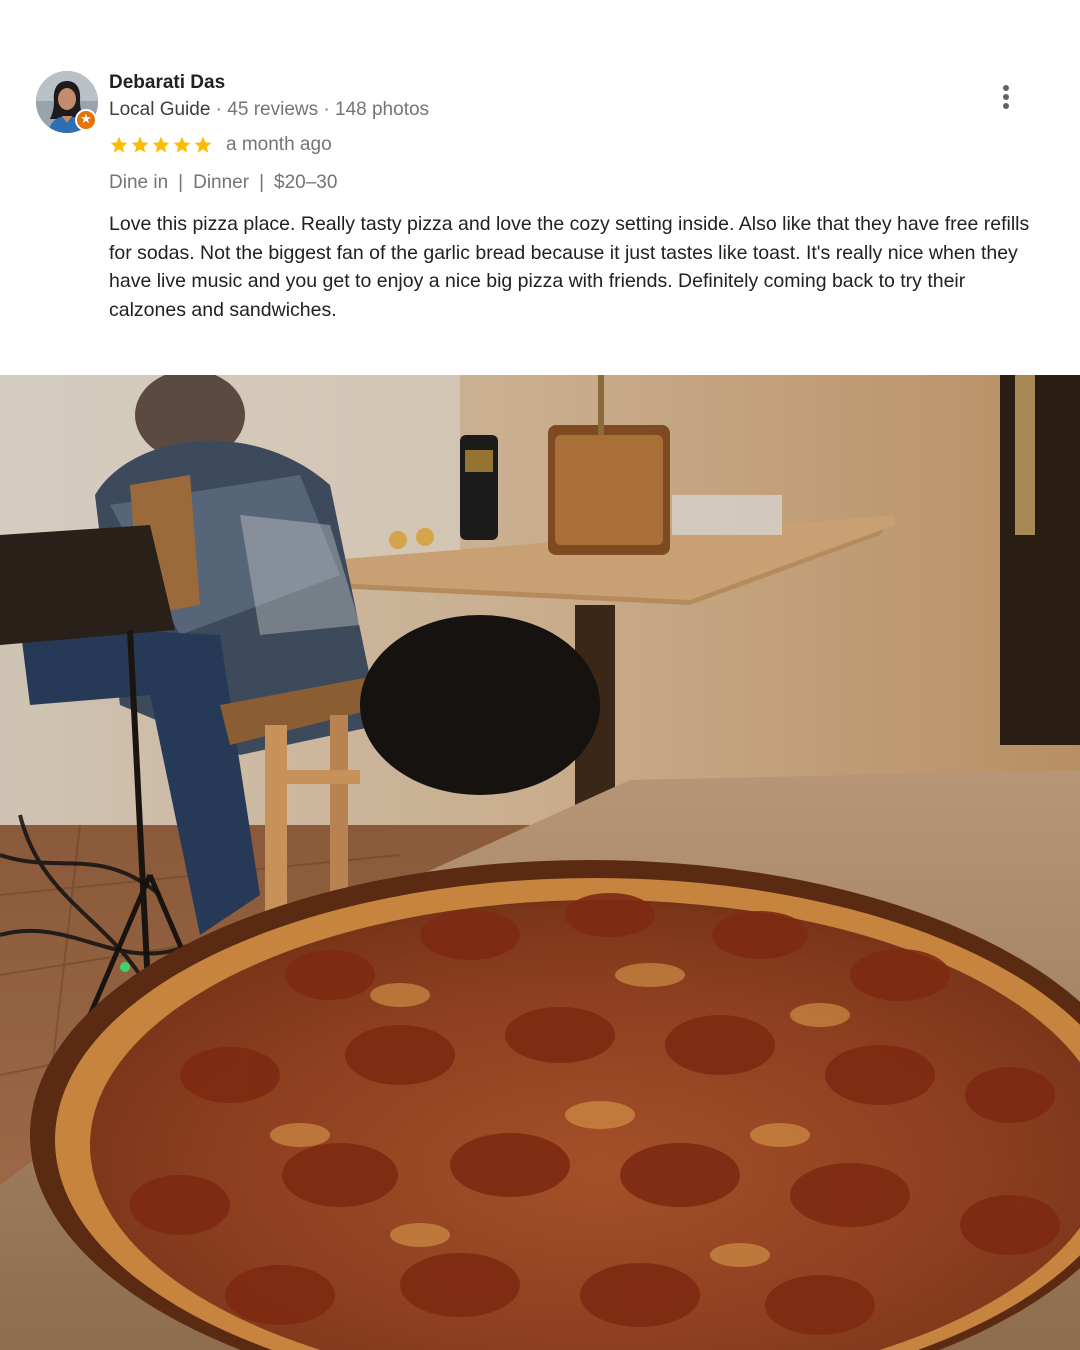  What do you see at coordinates (382, 109) in the screenshot?
I see `photos-count: 148 photos` at bounding box center [382, 109].